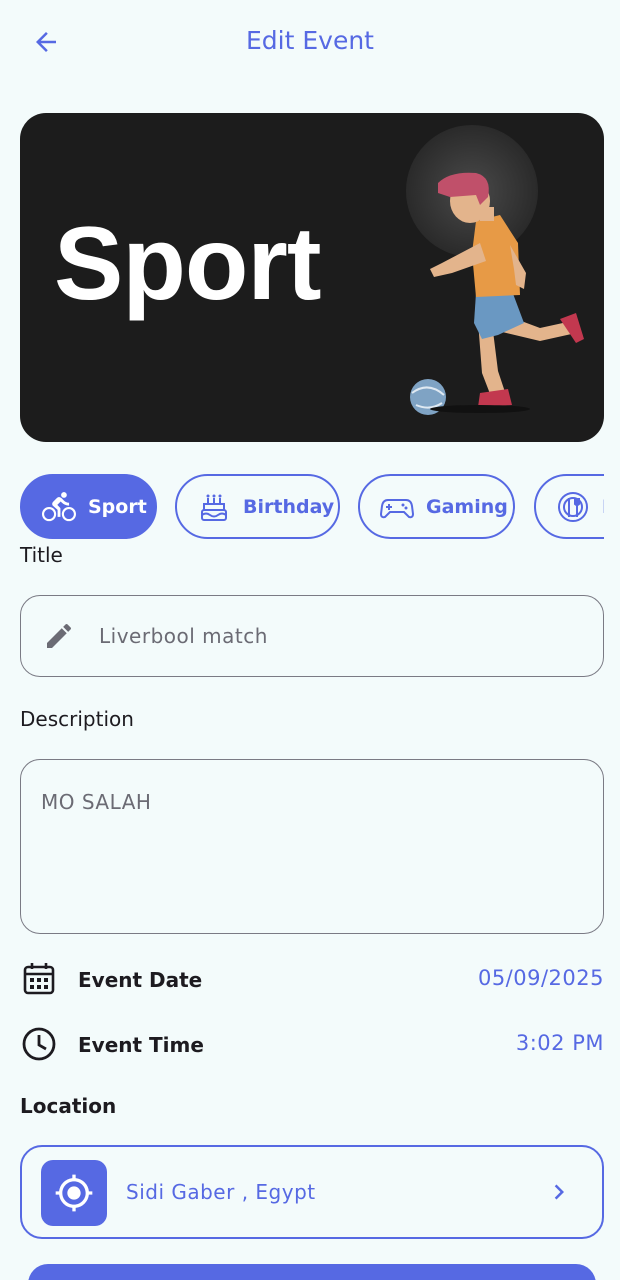 The image size is (620, 1280). Describe the element at coordinates (559, 1192) in the screenshot. I see `chevron-right-icon` at that location.